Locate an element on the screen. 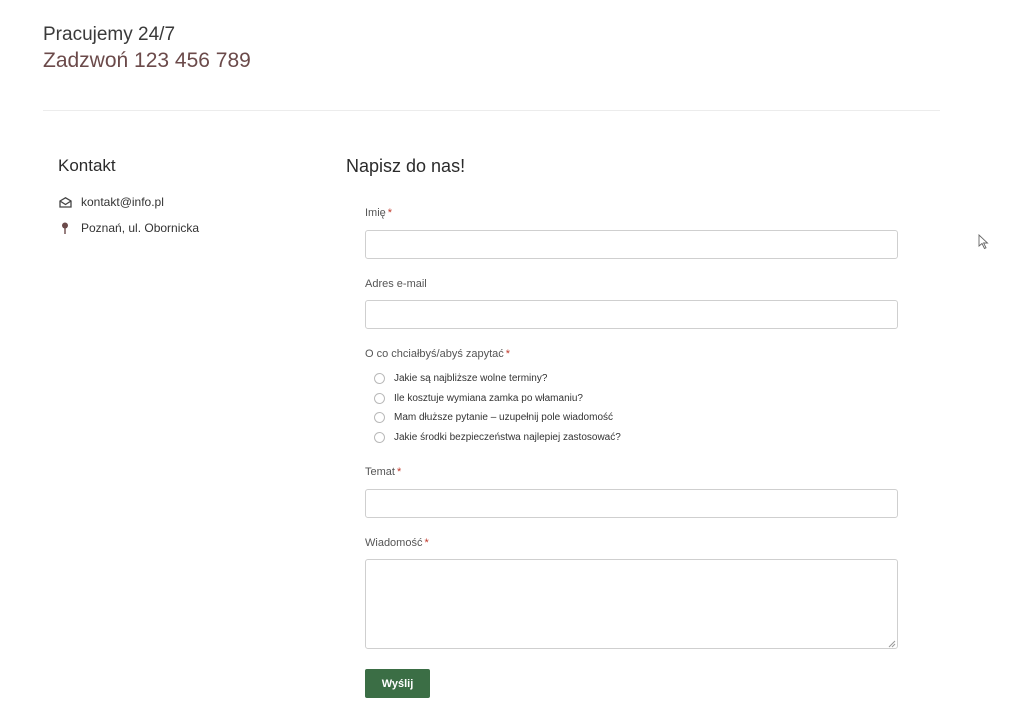 This screenshot has height=701, width=1024. question-option: Ile kosztuje wymiana zamka po włamaniu? is located at coordinates (478, 398).